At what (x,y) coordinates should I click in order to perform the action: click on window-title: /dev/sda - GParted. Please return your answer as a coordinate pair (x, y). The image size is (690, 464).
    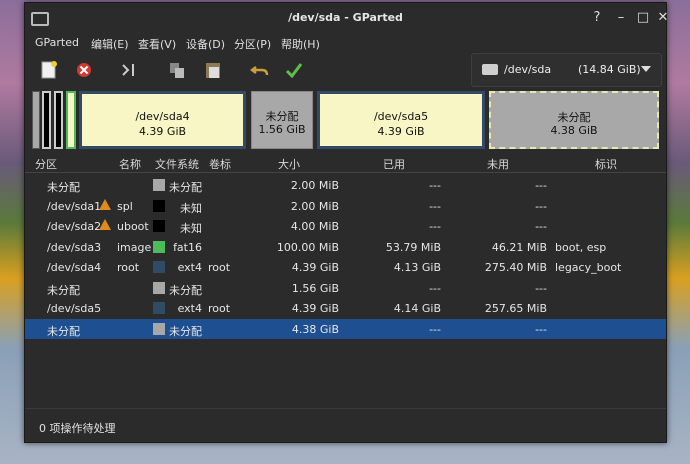
    Looking at the image, I should click on (345, 17).